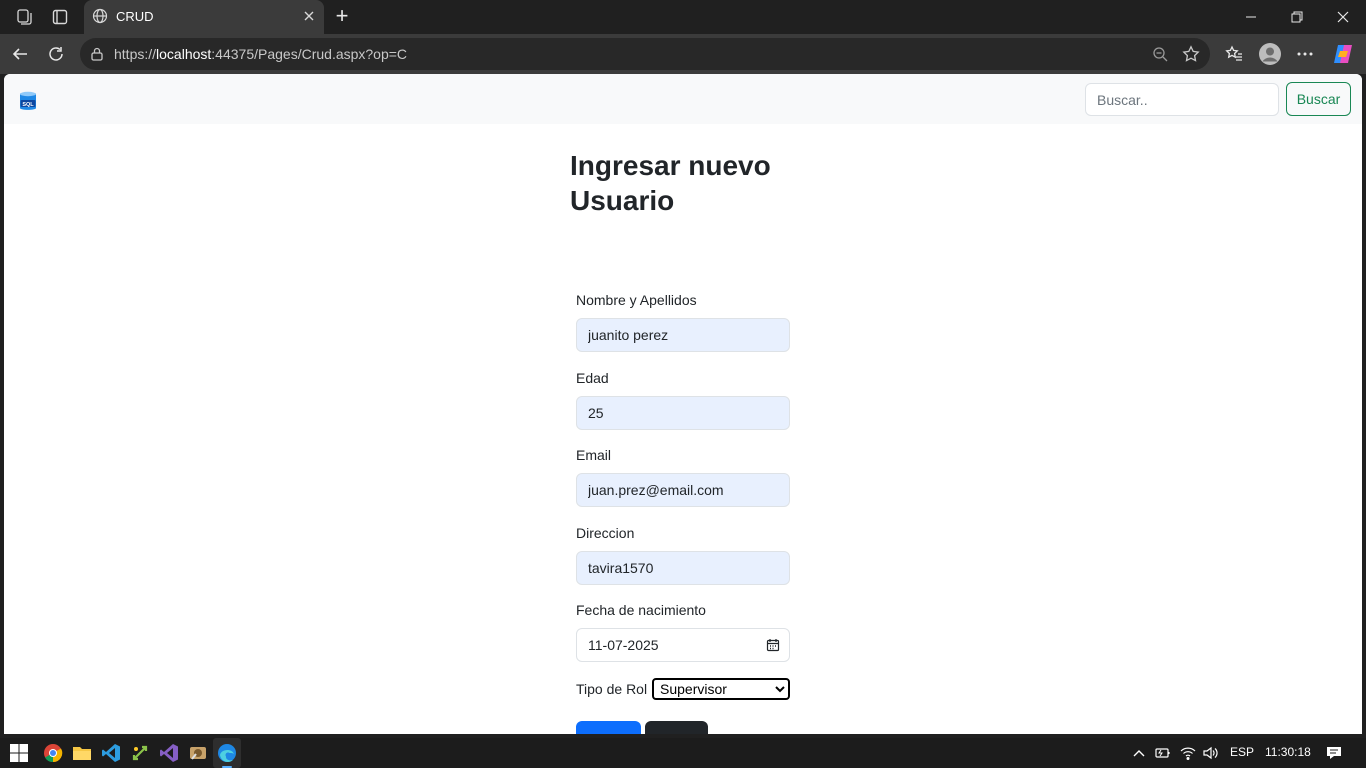  I want to click on close-window-icon, so click(1343, 17).